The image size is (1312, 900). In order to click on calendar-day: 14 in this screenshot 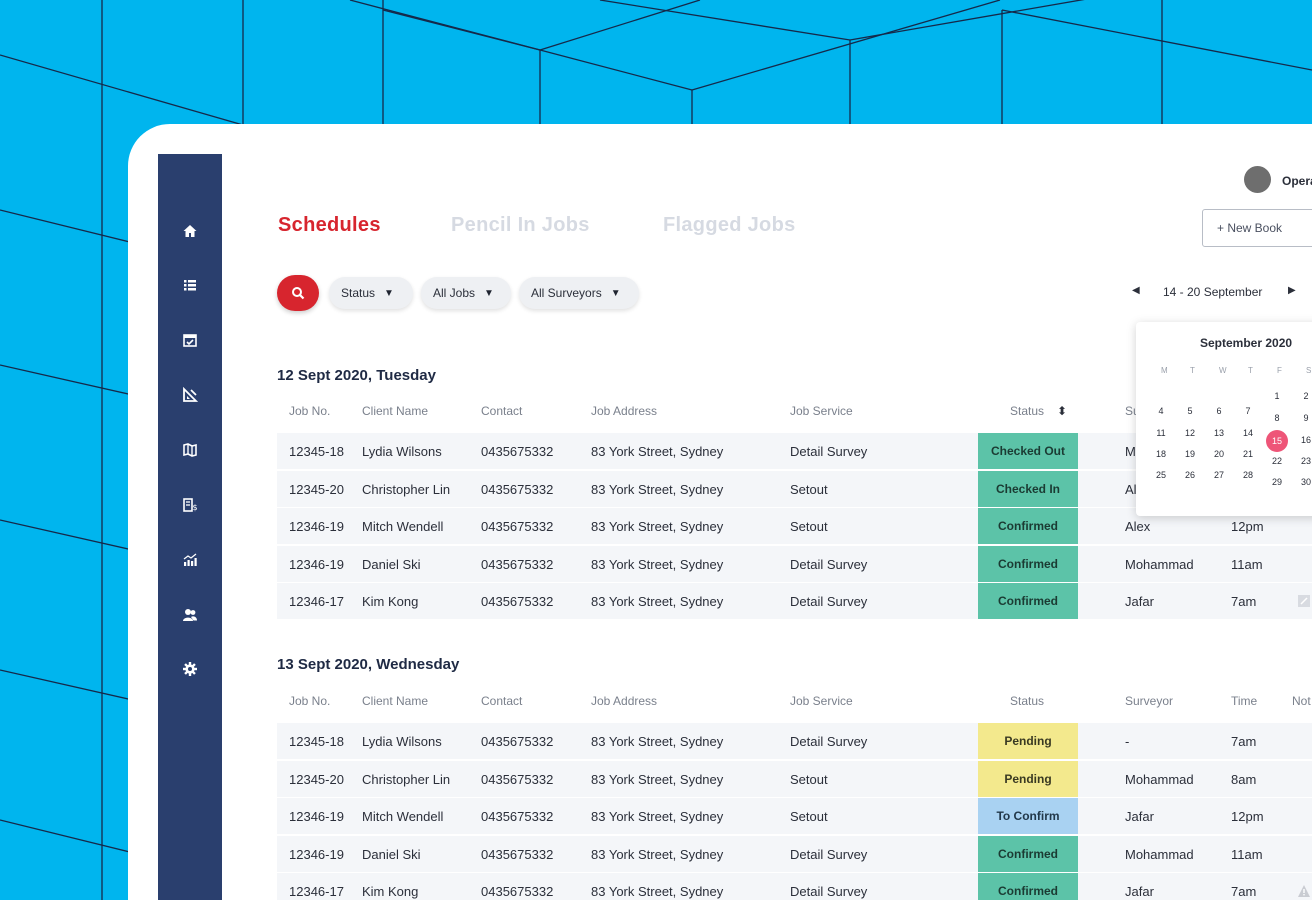, I will do `click(1248, 433)`.